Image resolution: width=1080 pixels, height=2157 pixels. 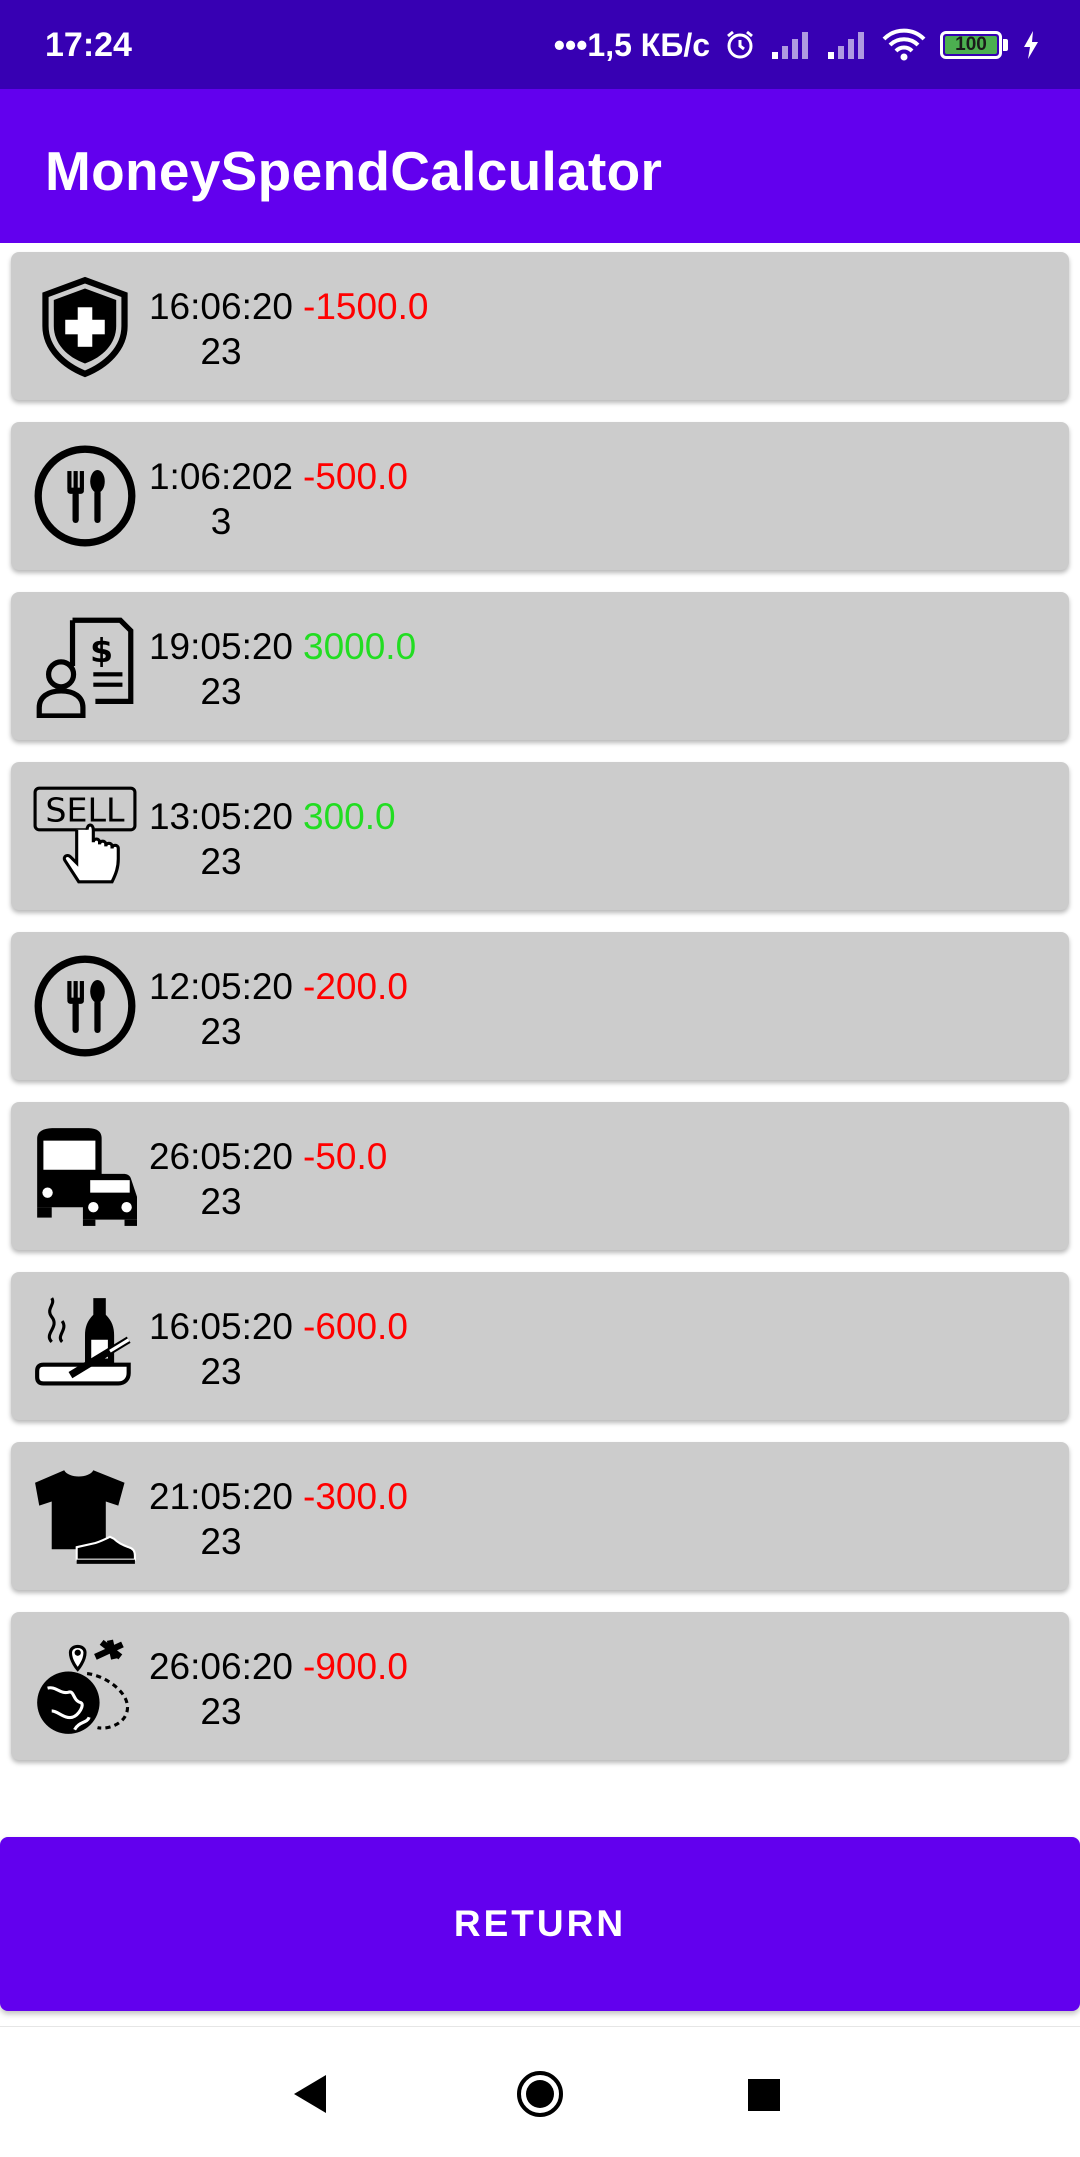 I want to click on transaction-card: 26:06:2023 -900.0, so click(x=540, y=1686).